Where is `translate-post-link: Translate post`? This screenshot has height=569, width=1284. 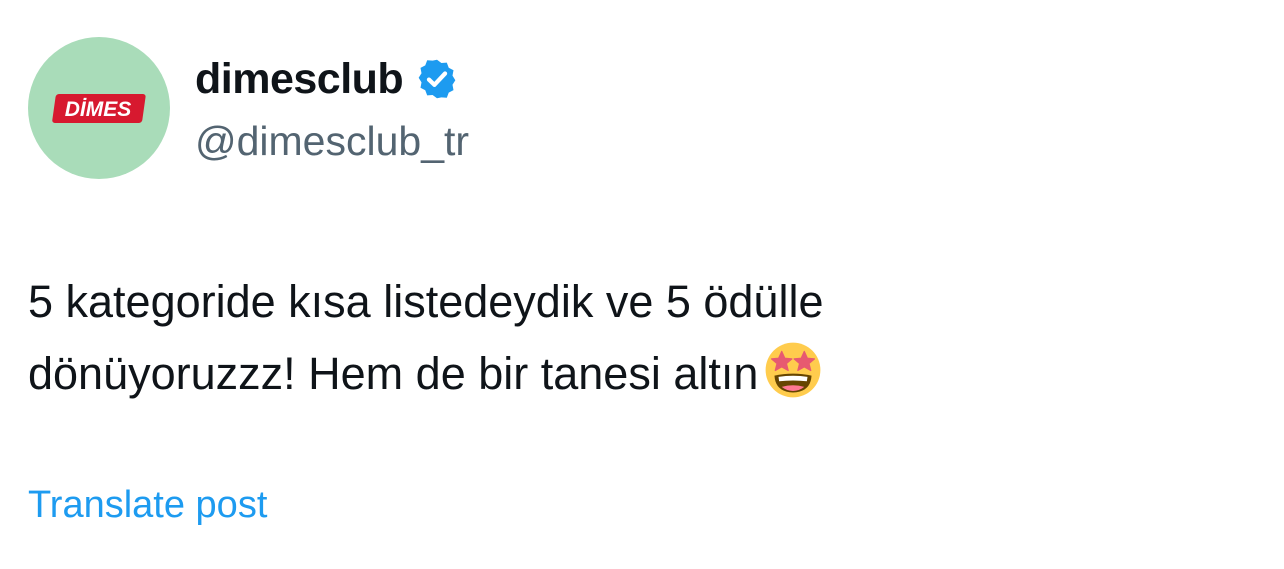
translate-post-link: Translate post is located at coordinates (147, 505).